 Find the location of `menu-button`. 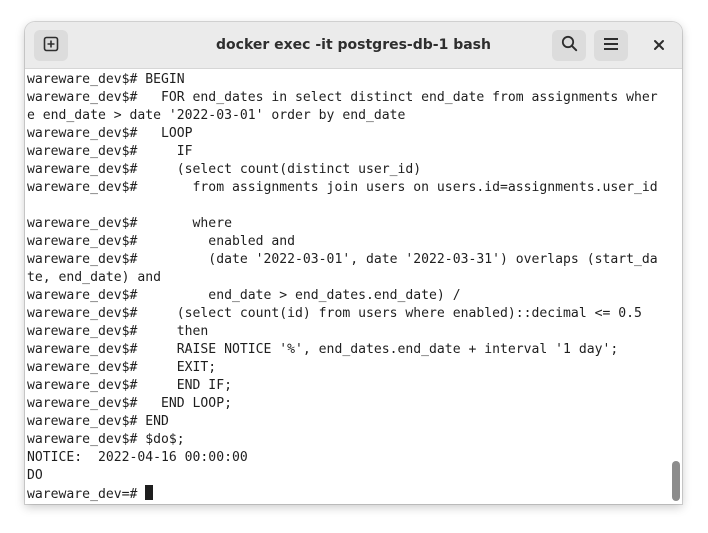

menu-button is located at coordinates (611, 45).